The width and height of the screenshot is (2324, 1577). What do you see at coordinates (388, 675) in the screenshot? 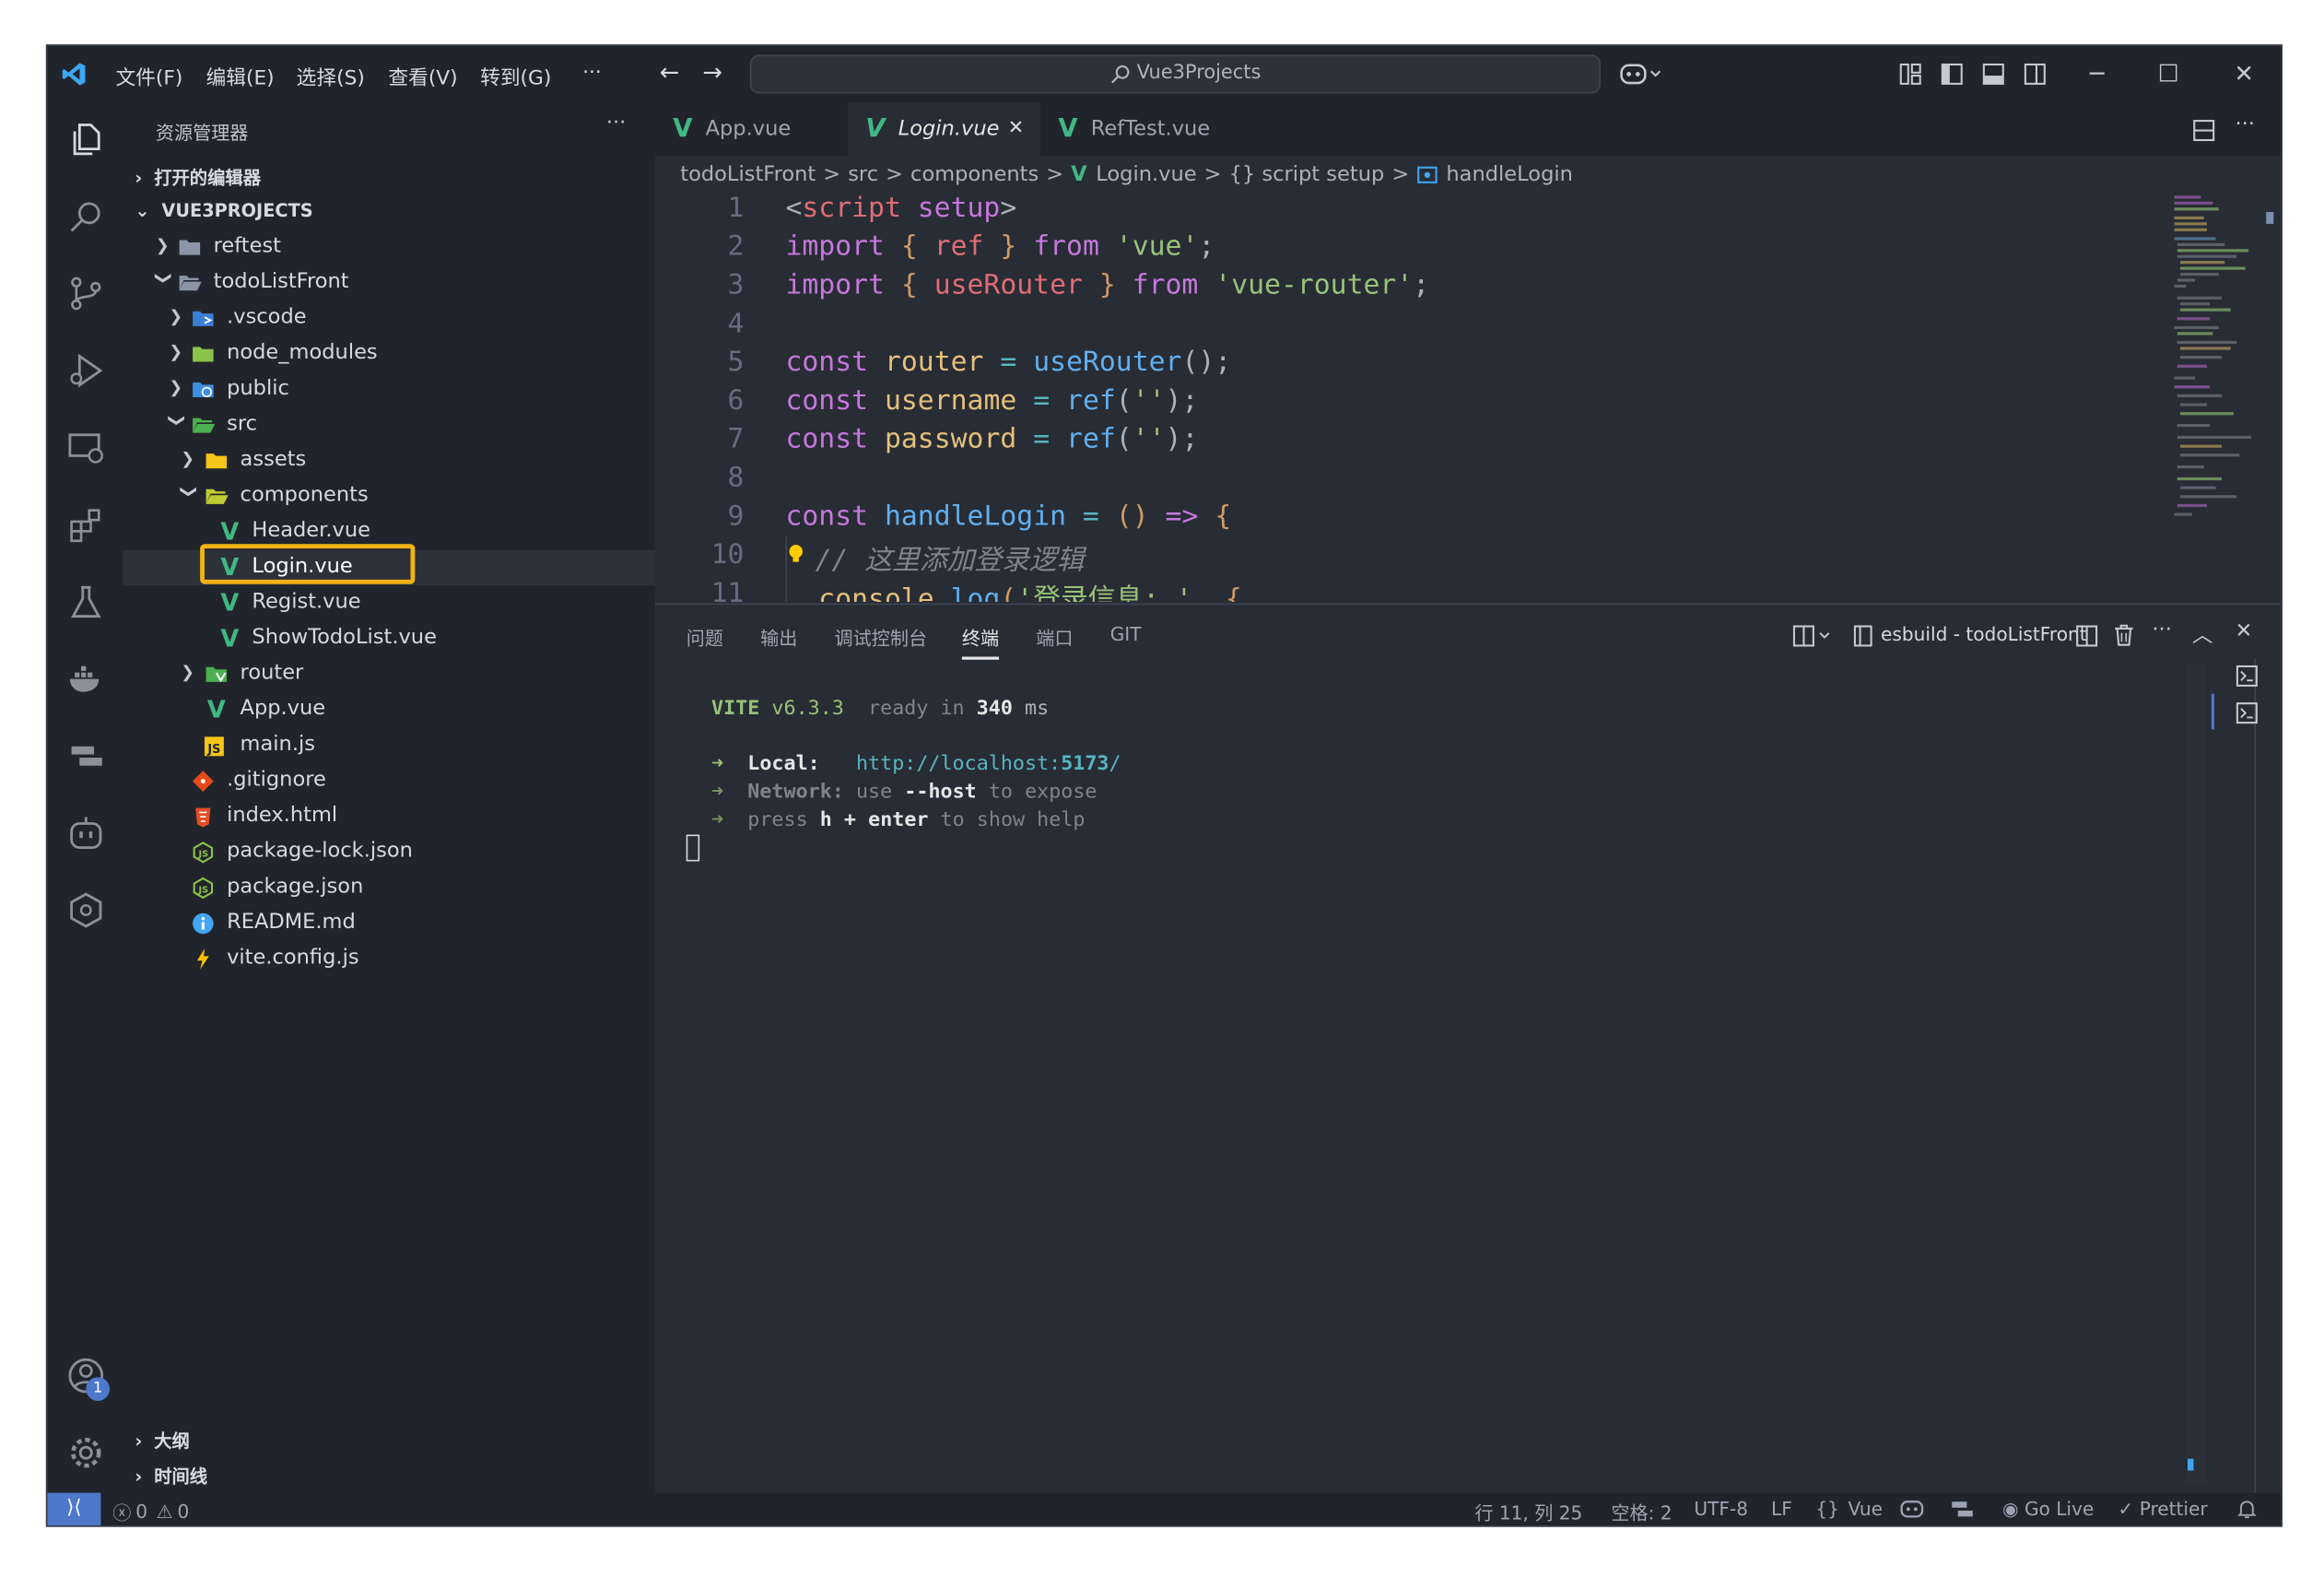
I see `tree-item-router: ❯ router` at bounding box center [388, 675].